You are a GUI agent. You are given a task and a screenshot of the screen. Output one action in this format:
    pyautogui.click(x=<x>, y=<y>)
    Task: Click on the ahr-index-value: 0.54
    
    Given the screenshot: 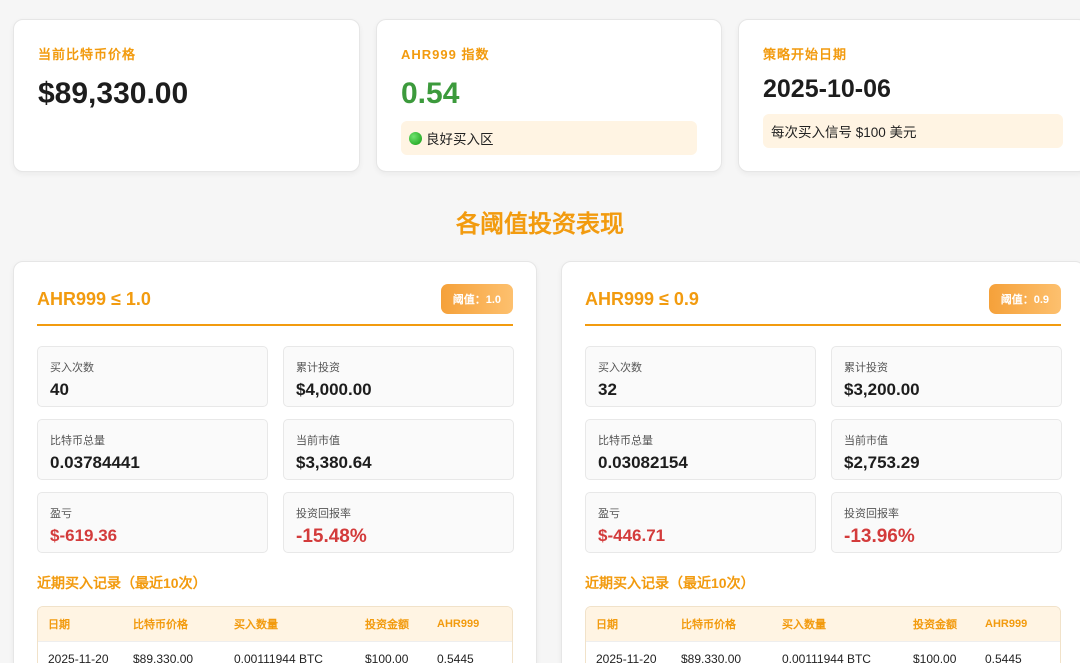 What is the action you would take?
    pyautogui.click(x=430, y=93)
    